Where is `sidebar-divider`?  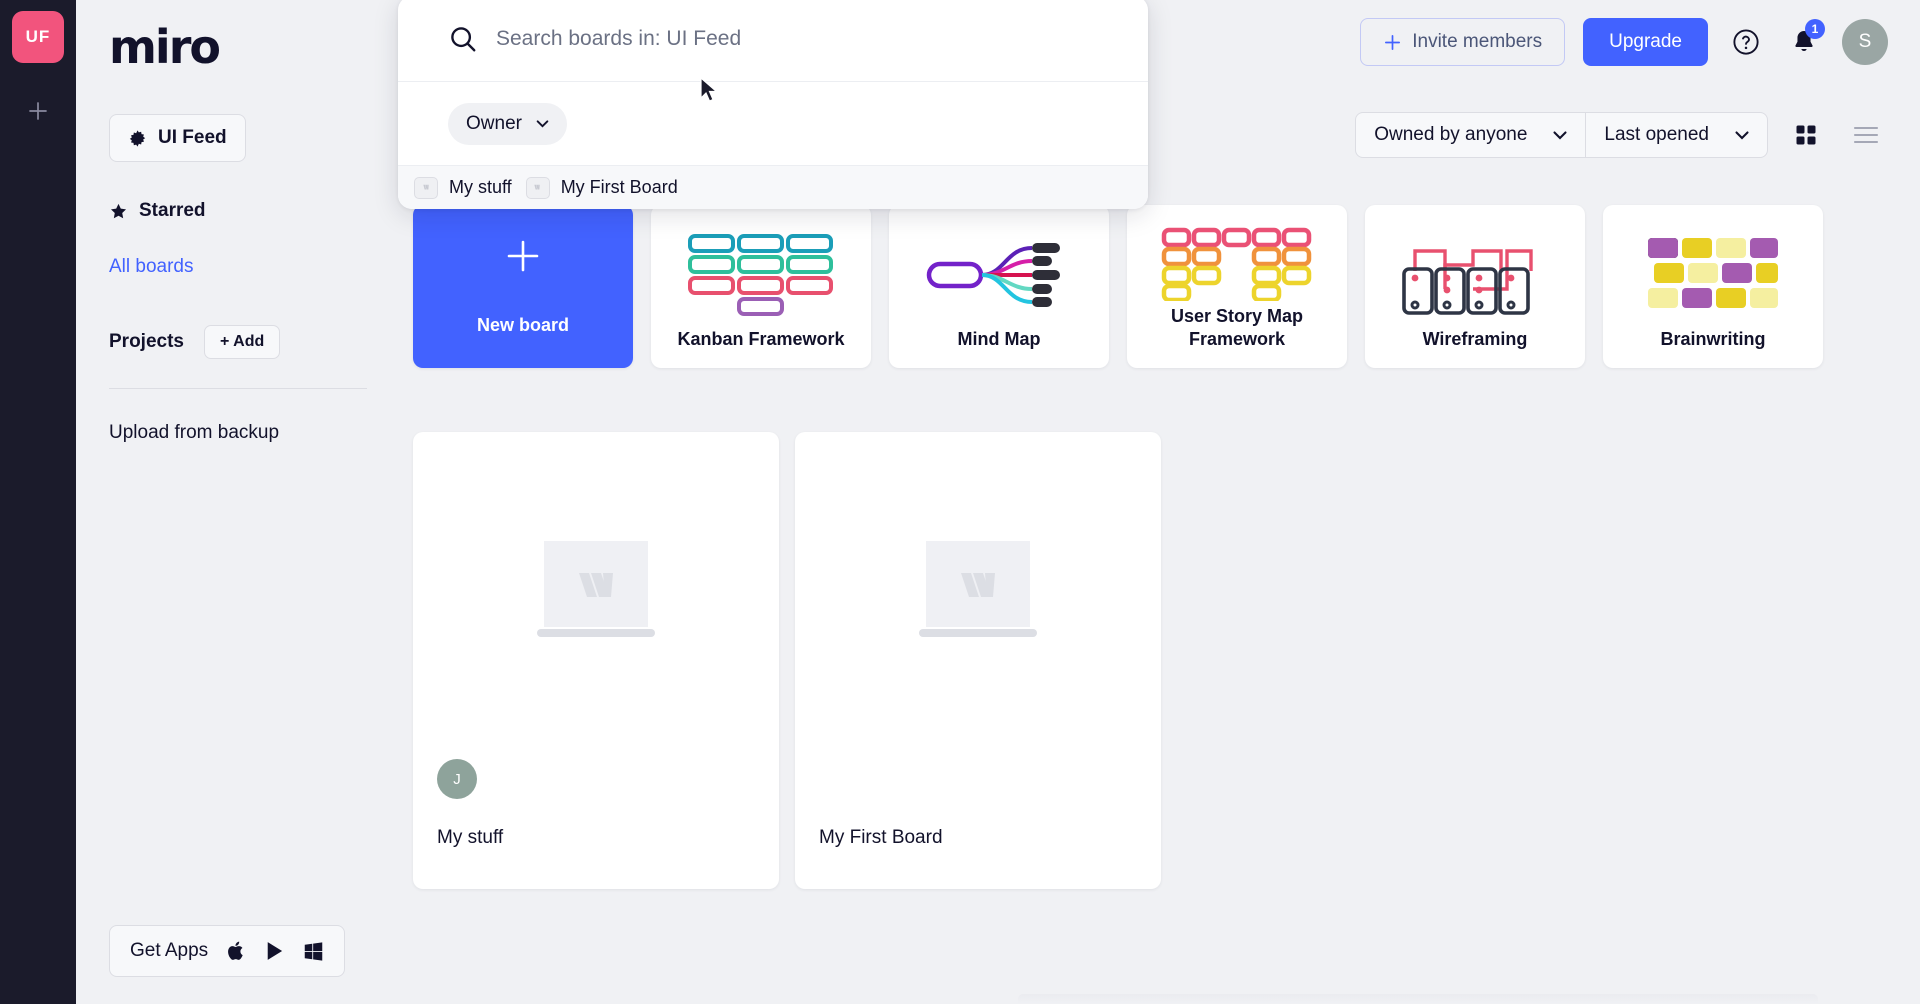
sidebar-divider is located at coordinates (238, 388).